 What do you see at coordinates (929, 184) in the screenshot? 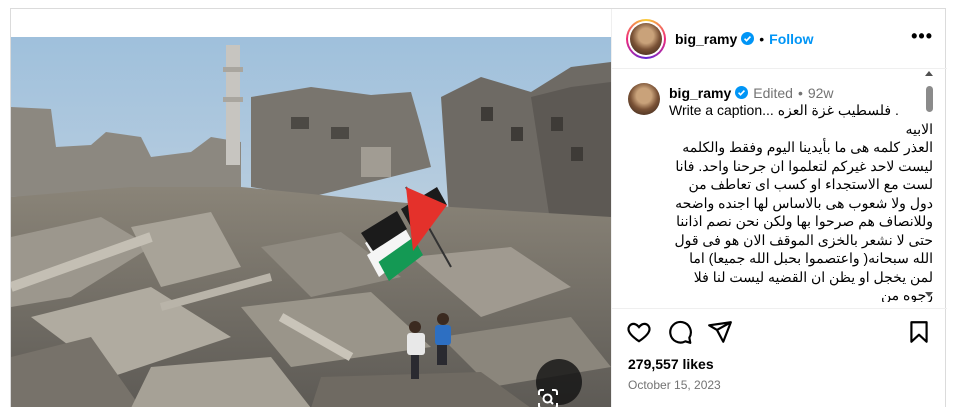
I see `caption-scrollbar` at bounding box center [929, 184].